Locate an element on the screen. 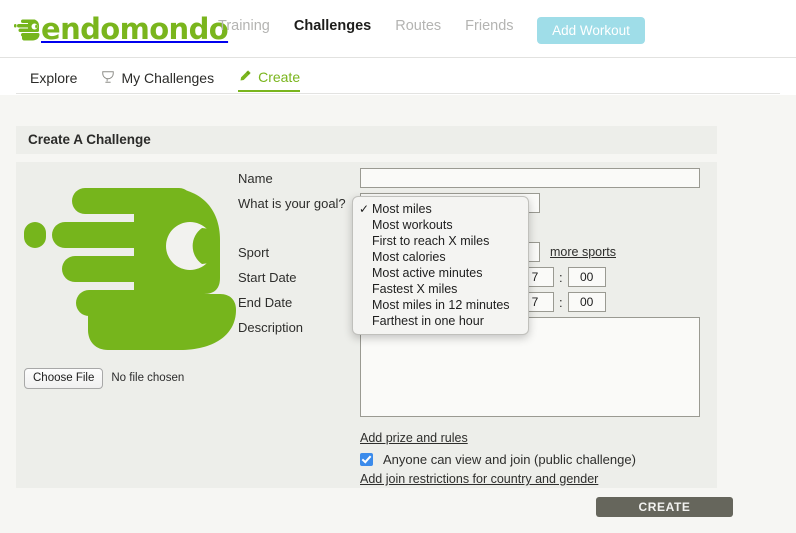  sport-label: Sport is located at coordinates (254, 252).